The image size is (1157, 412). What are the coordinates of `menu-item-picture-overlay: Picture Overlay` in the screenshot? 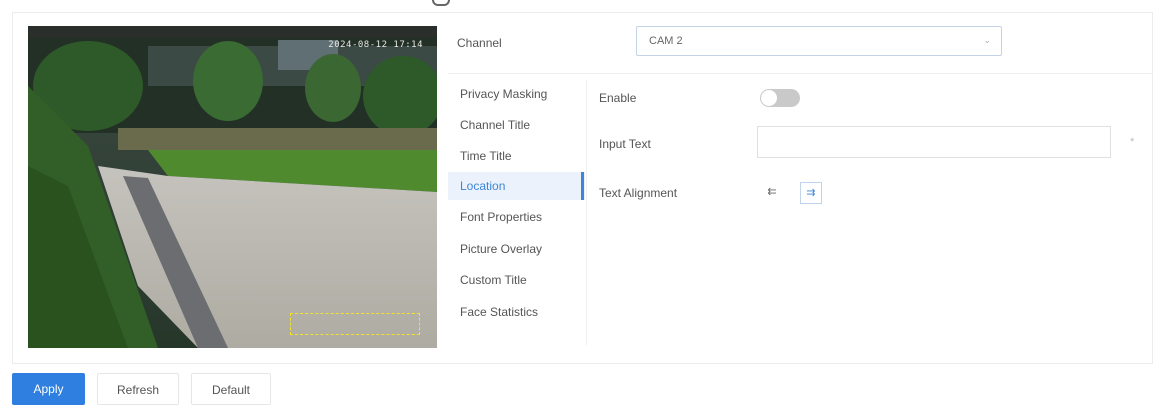 It's located at (516, 249).